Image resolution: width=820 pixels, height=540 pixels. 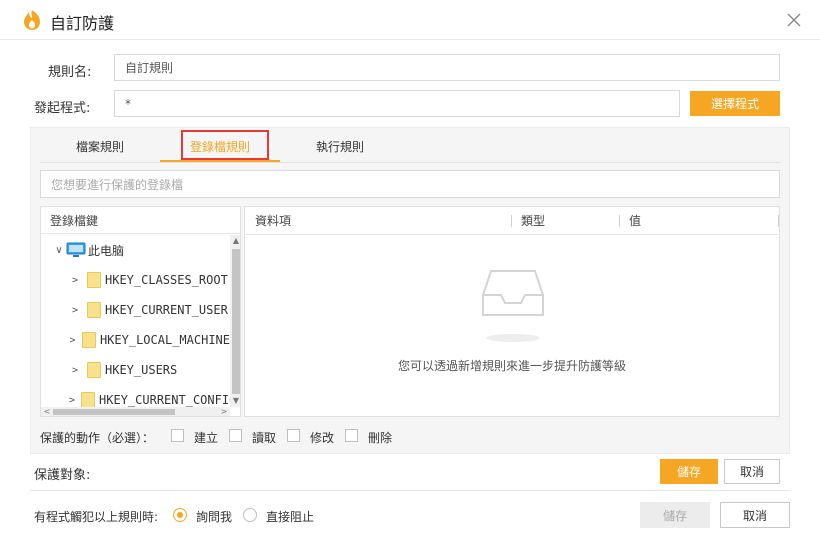 I want to click on tree-item-label: HKEY_LOCAL_MACHINE, so click(x=164, y=340).